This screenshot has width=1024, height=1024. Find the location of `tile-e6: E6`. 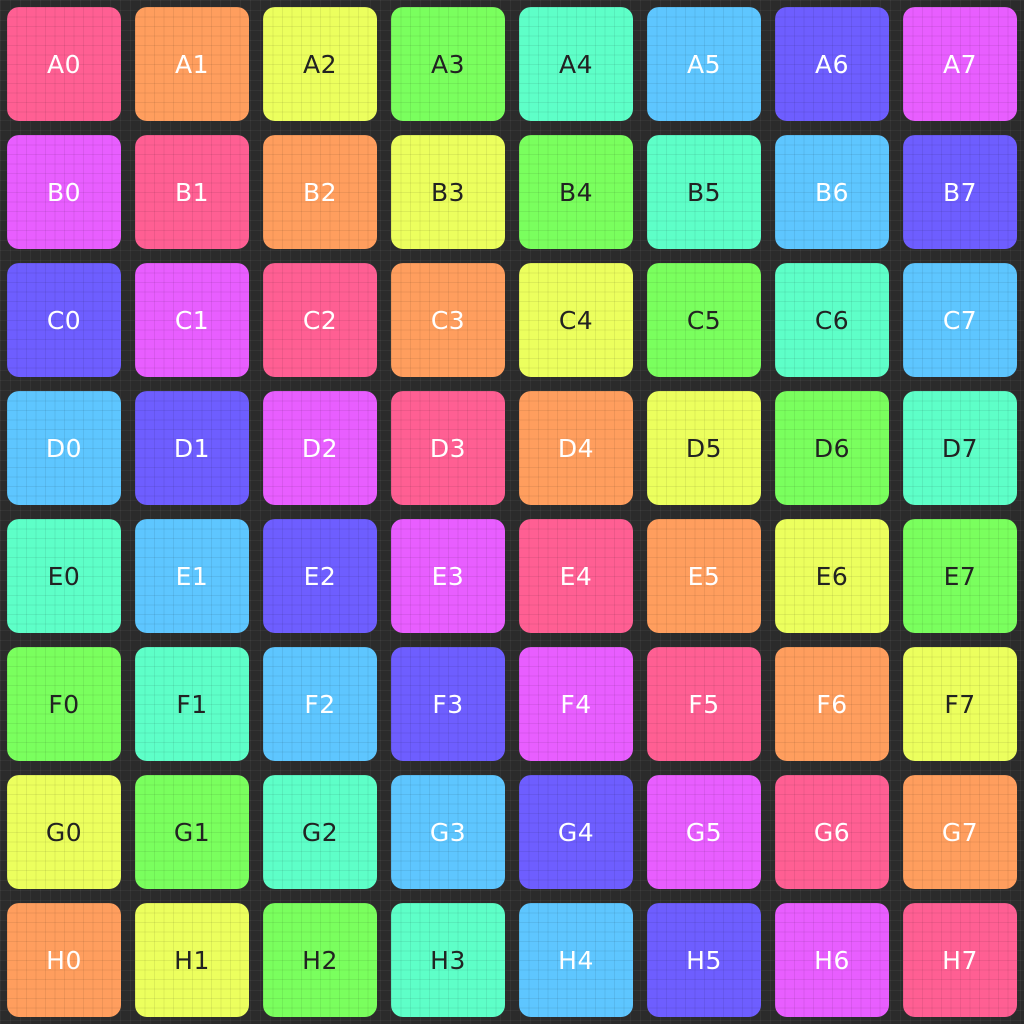

tile-e6: E6 is located at coordinates (832, 576).